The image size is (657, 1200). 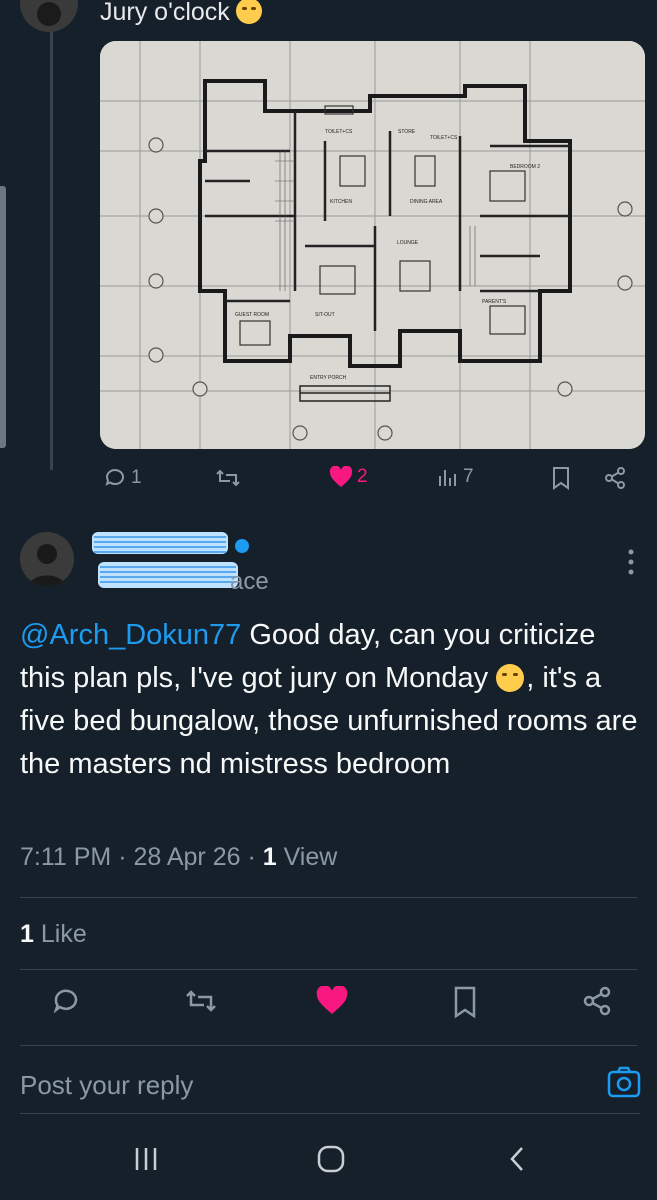 I want to click on likes-summary: 1 Like, so click(x=53, y=934).